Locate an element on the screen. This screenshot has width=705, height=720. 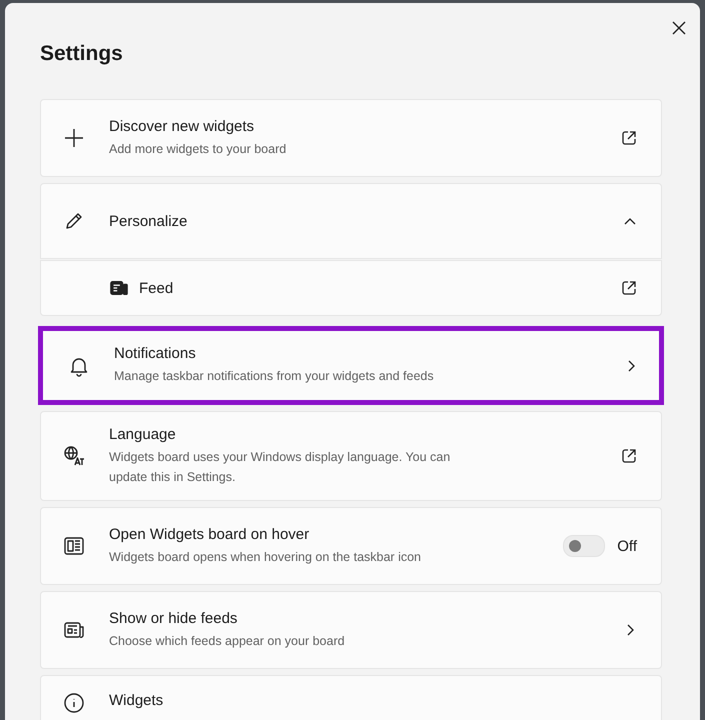
toggle-switch is located at coordinates (584, 546).